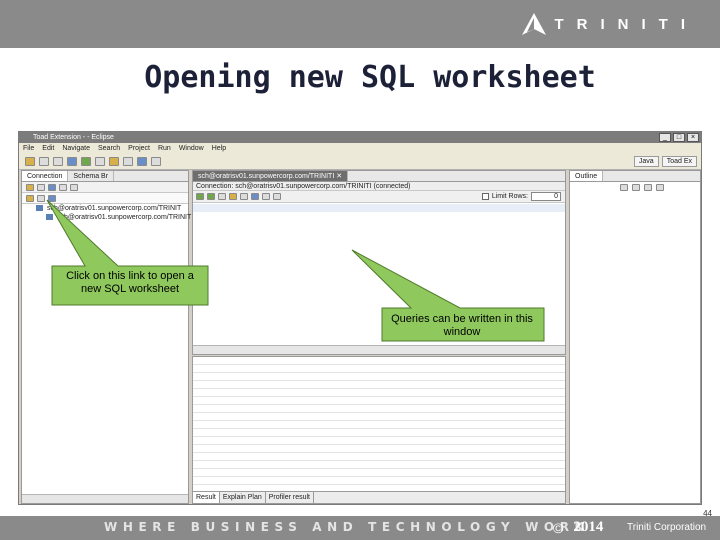  What do you see at coordinates (339, 176) in the screenshot?
I see `tab-close-icon: ✕` at bounding box center [339, 176].